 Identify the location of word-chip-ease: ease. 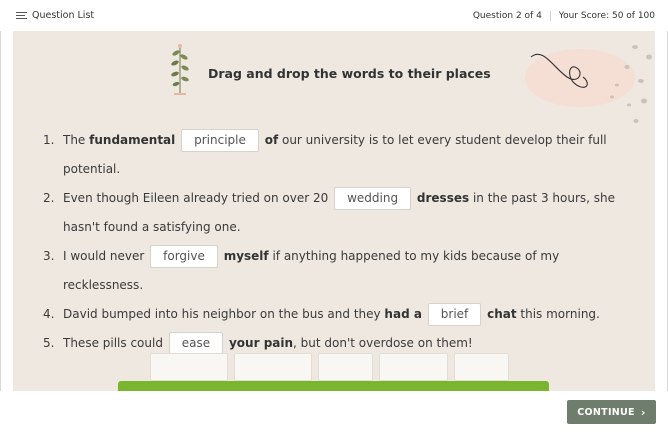
(196, 343).